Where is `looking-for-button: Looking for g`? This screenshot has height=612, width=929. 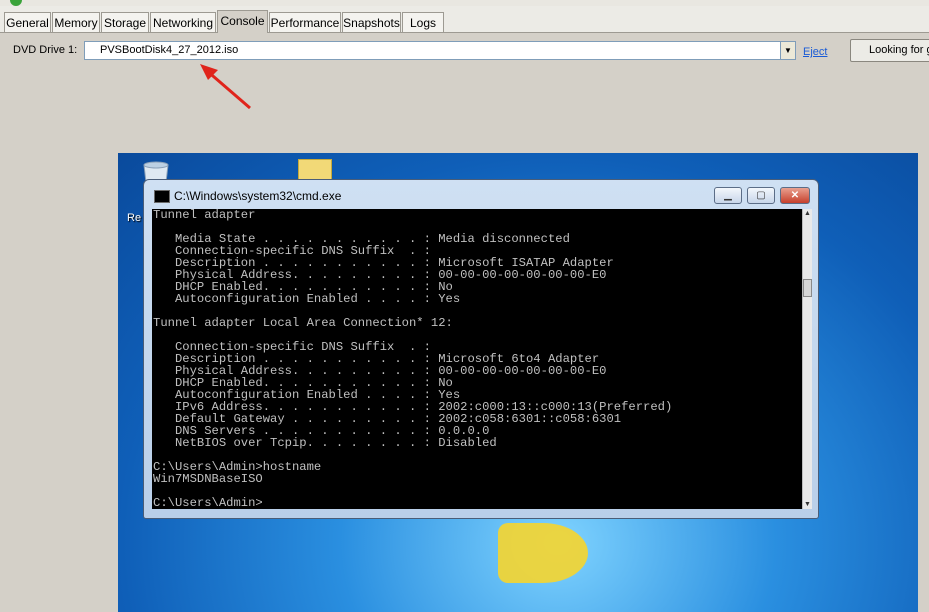
looking-for-button: Looking for g is located at coordinates (889, 50).